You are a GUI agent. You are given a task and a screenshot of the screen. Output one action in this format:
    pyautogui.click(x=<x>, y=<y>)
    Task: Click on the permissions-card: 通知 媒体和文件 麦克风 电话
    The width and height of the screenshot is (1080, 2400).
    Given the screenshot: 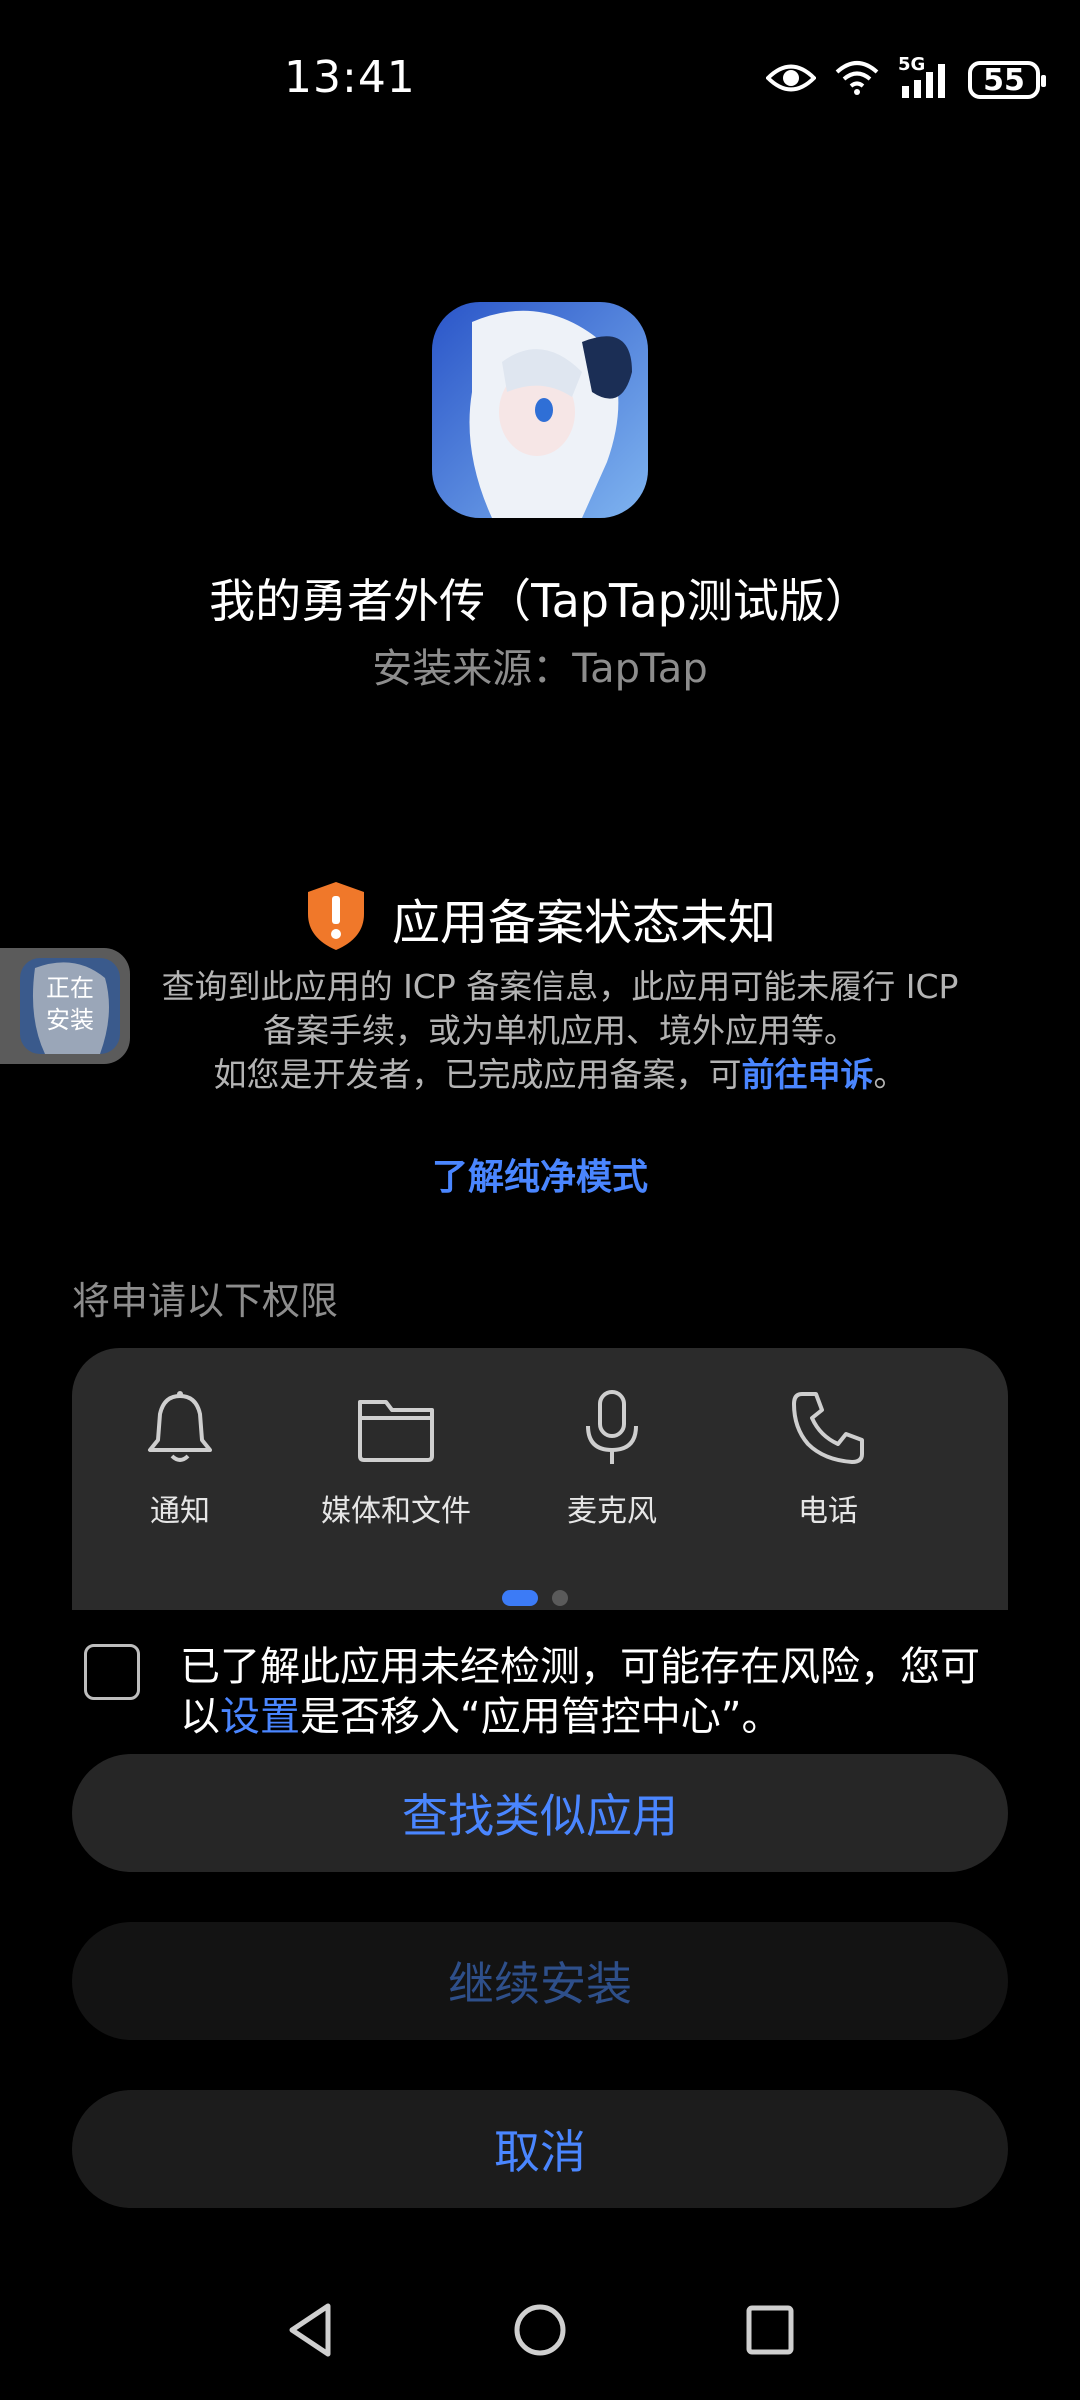 What is the action you would take?
    pyautogui.click(x=540, y=1479)
    